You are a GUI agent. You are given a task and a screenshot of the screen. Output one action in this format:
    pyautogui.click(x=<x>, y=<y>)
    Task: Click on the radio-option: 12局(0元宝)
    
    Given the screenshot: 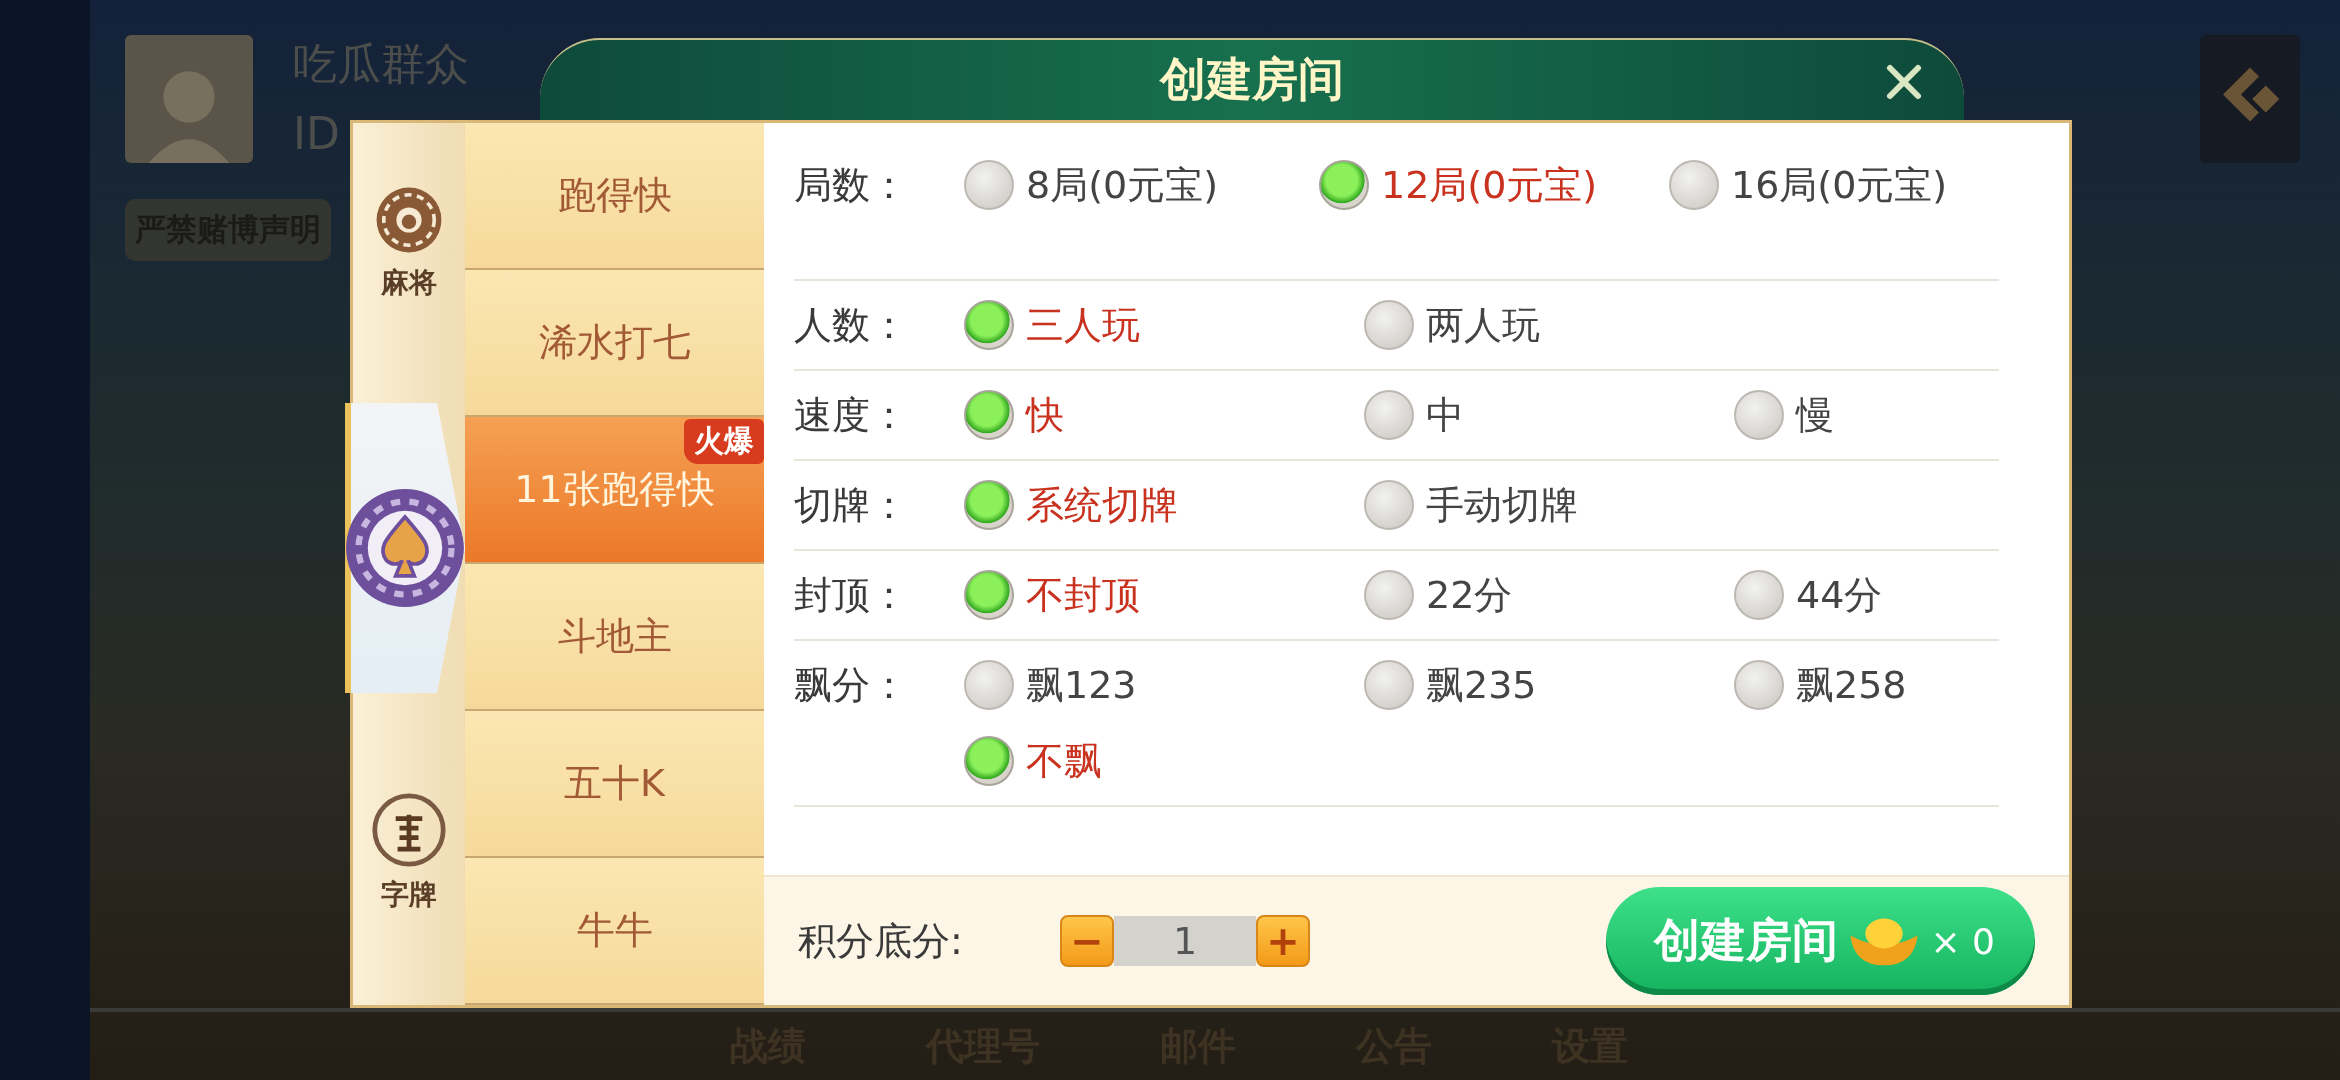 What is the action you would take?
    pyautogui.click(x=1494, y=185)
    